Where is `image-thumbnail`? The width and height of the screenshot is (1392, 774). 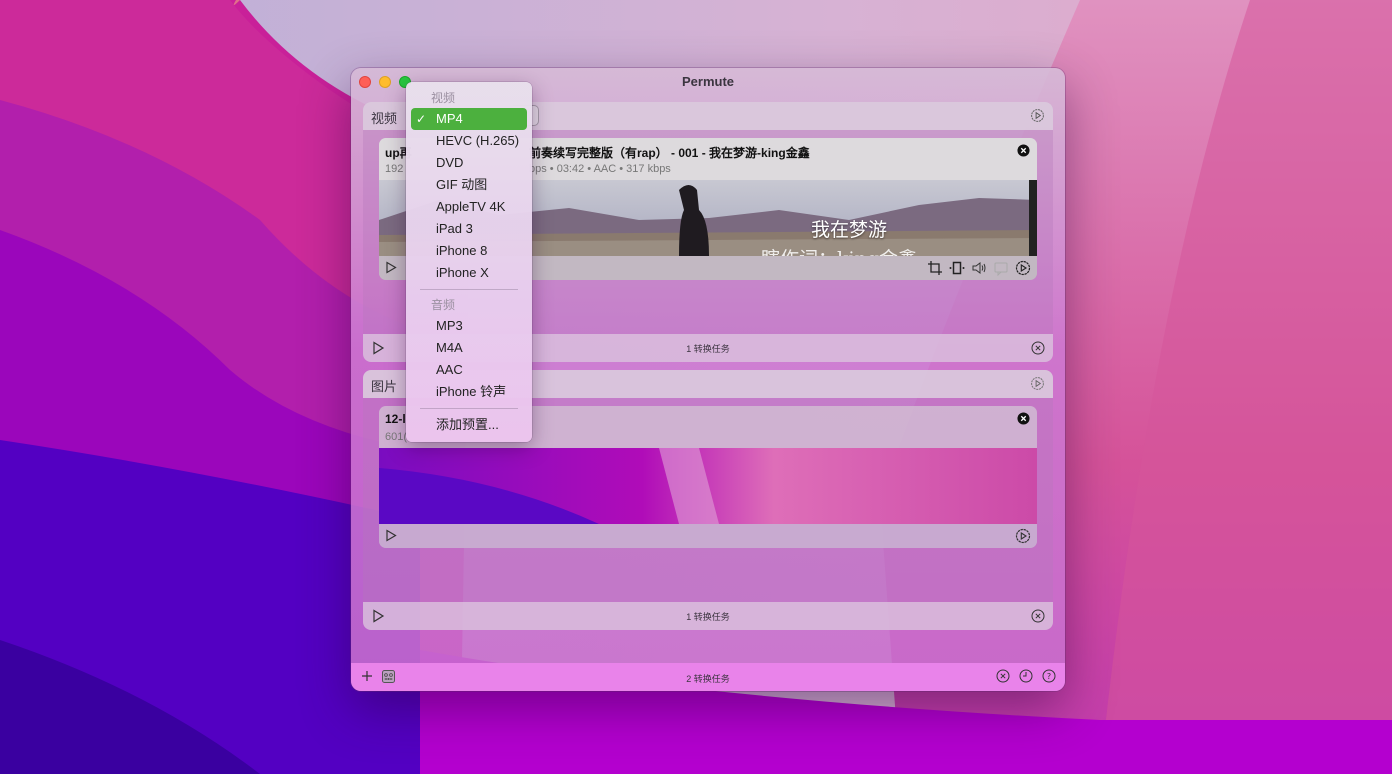
image-thumbnail is located at coordinates (708, 486).